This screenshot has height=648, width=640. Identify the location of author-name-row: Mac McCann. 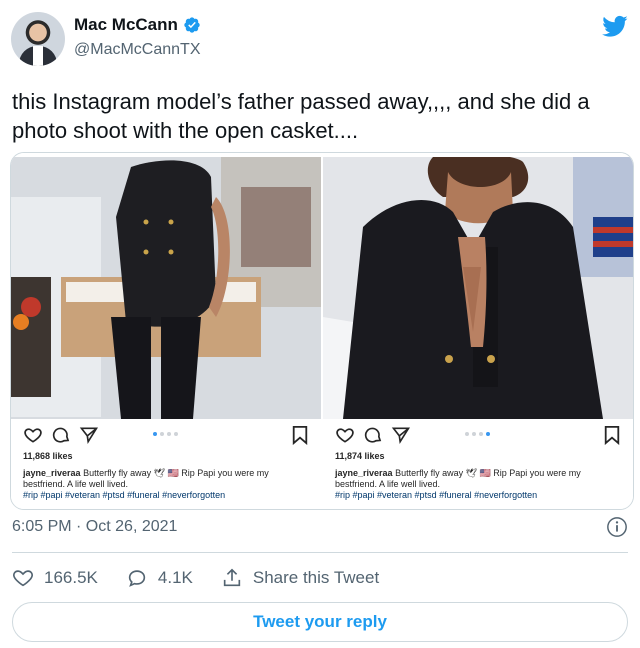
(137, 25).